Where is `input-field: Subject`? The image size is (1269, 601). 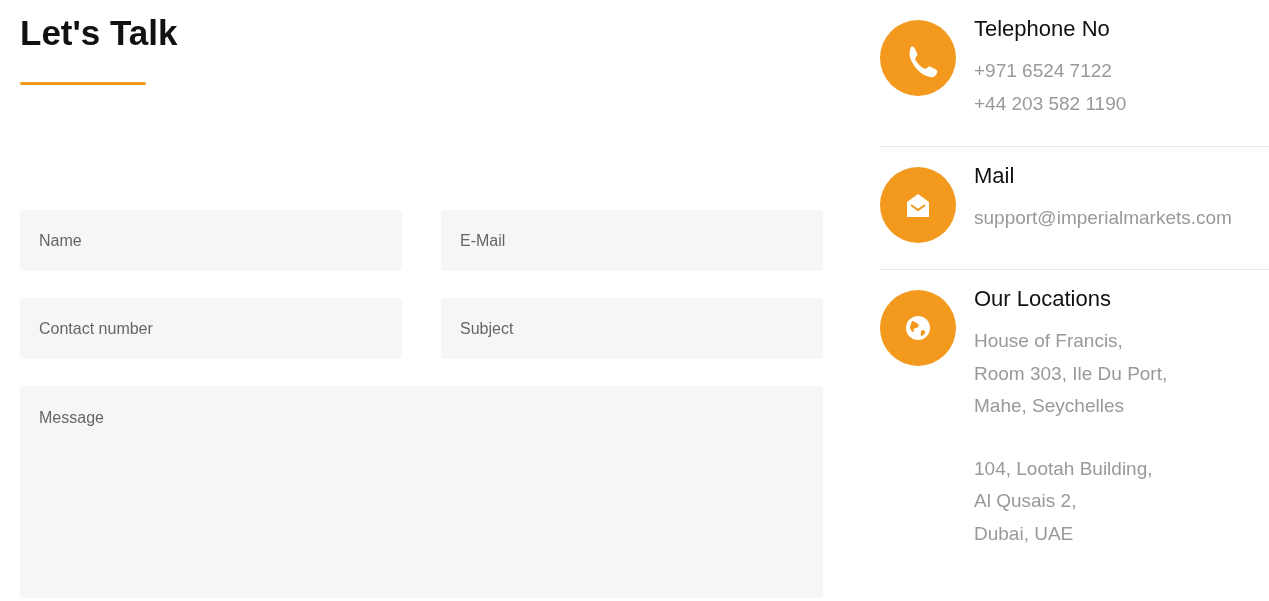 input-field: Subject is located at coordinates (632, 328).